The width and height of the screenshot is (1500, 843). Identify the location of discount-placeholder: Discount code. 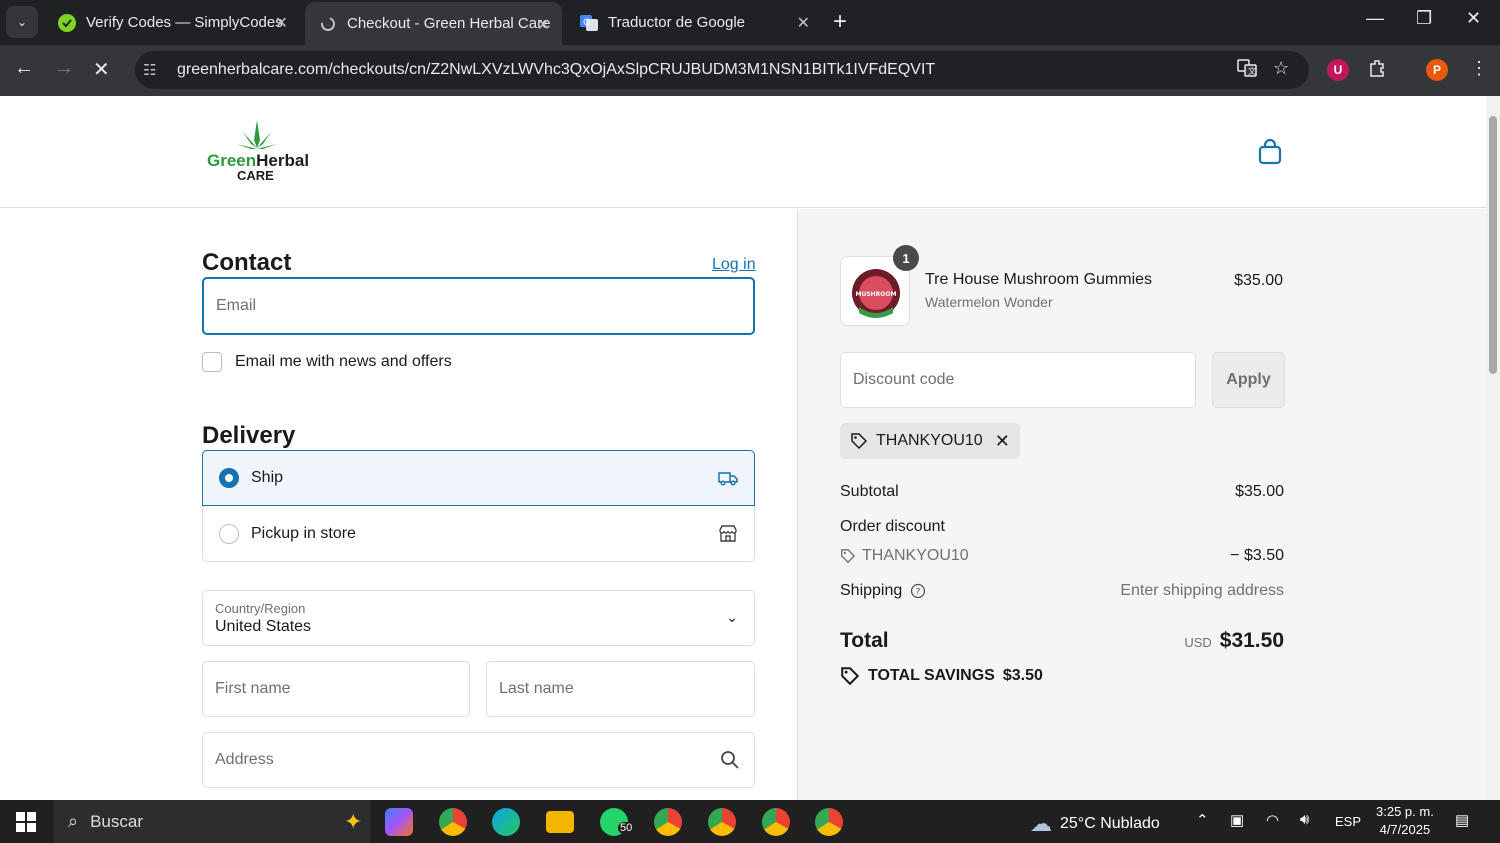
(904, 379).